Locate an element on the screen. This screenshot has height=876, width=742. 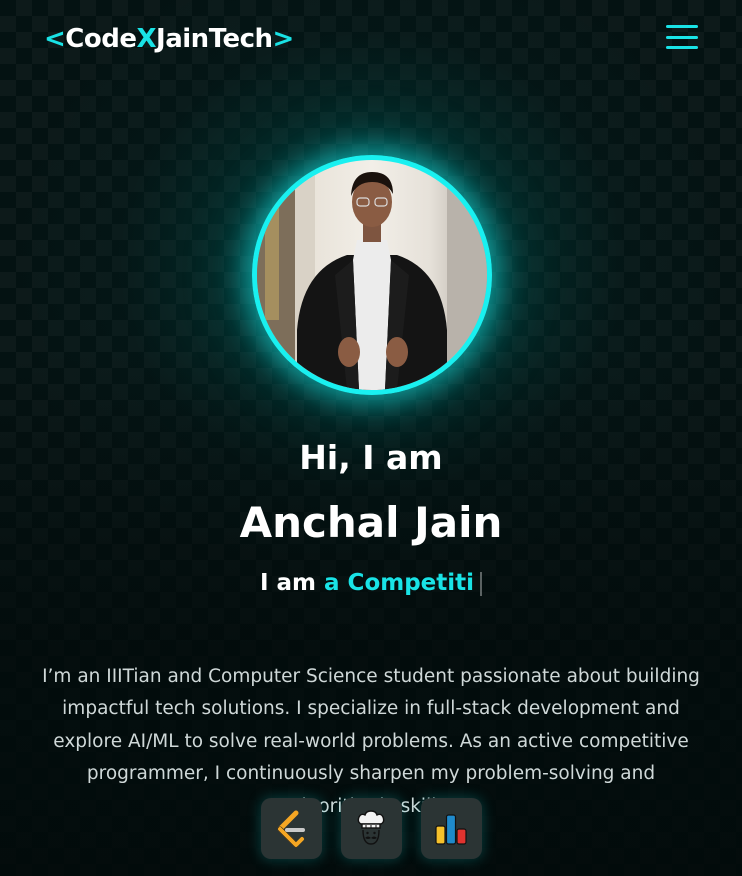
role-typed-text: a Competiti is located at coordinates (399, 583).